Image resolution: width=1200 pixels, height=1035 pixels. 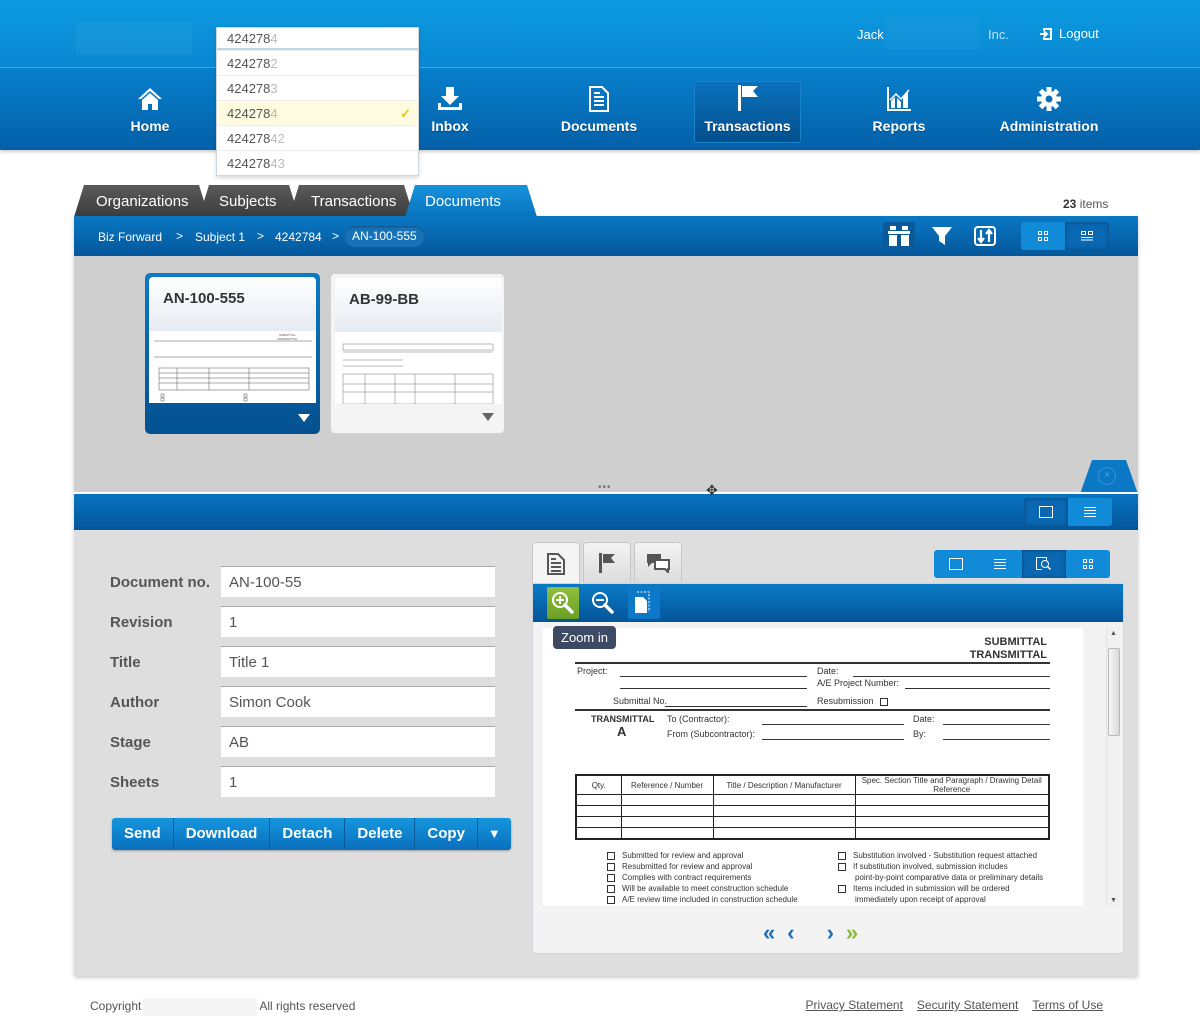 What do you see at coordinates (899, 99) in the screenshot?
I see `chart-icon` at bounding box center [899, 99].